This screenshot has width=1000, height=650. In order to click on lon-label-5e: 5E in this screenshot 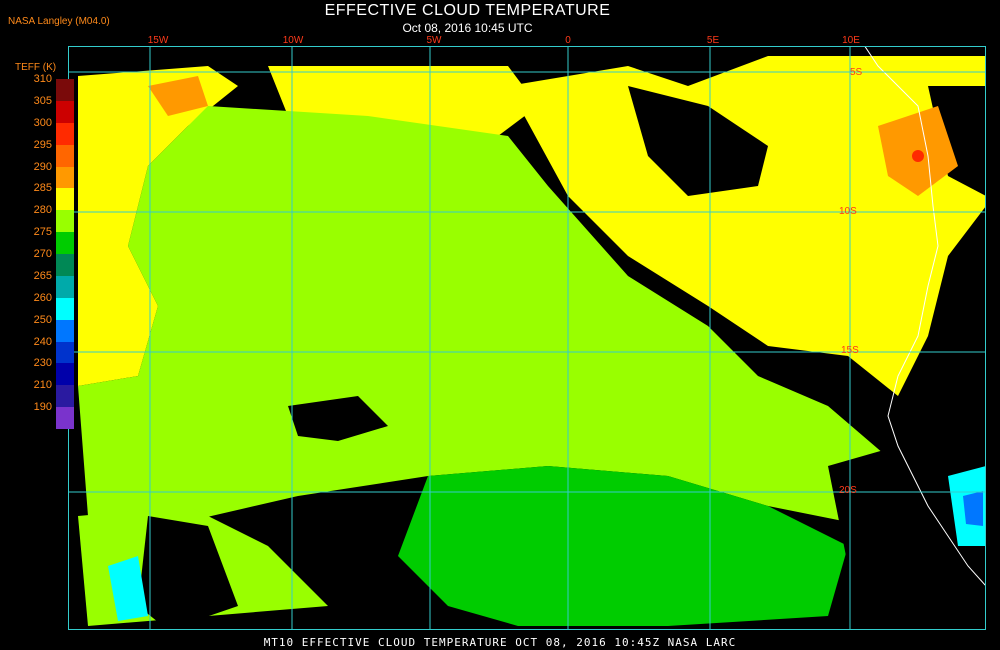, I will do `click(713, 40)`.